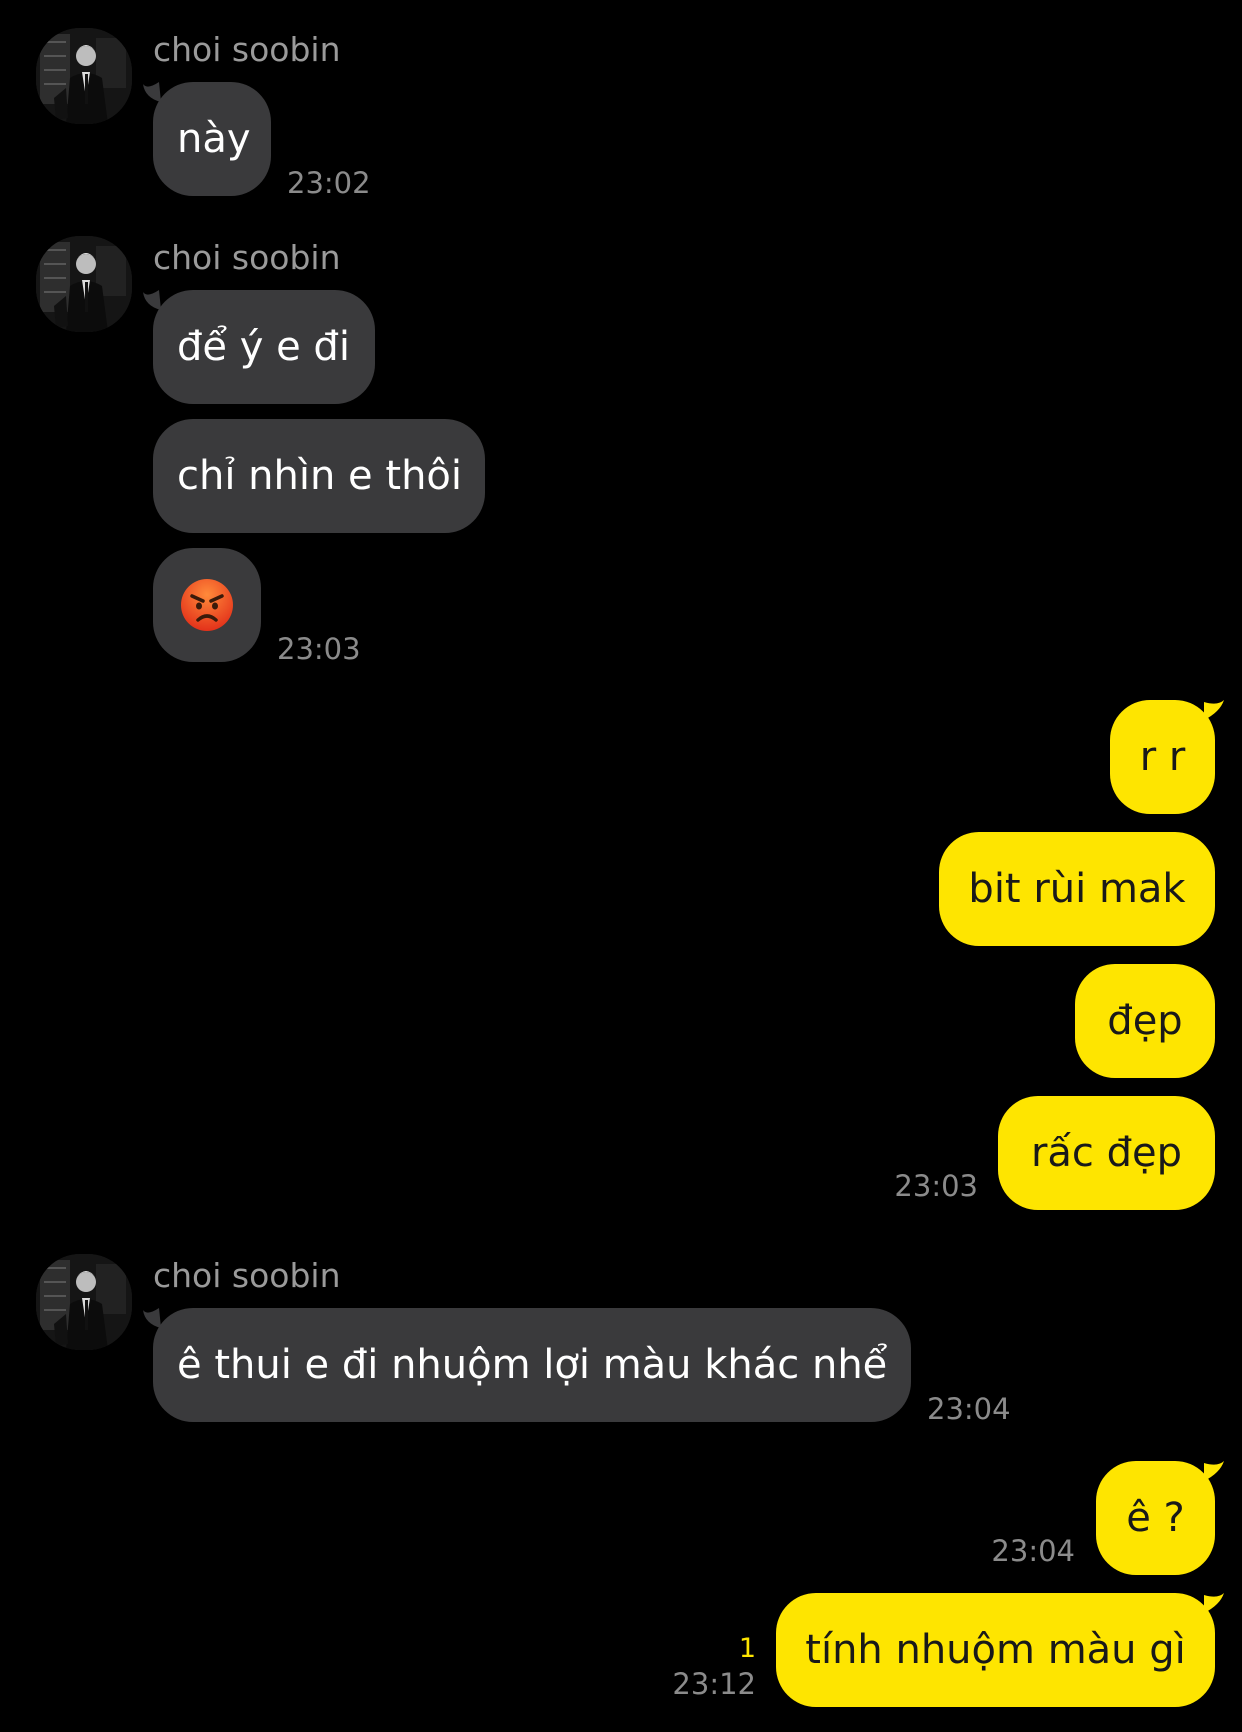 This screenshot has height=1732, width=1242. What do you see at coordinates (329, 183) in the screenshot?
I see `message-timestamp: 23:02` at bounding box center [329, 183].